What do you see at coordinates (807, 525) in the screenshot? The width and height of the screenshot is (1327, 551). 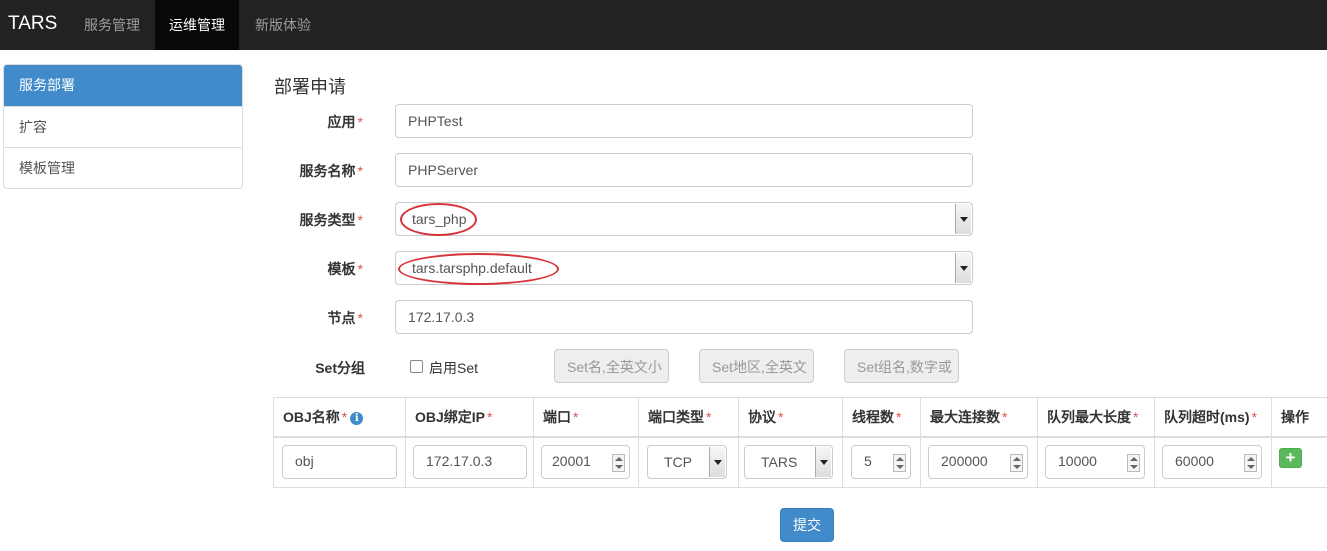 I see `submit-button: 提交` at bounding box center [807, 525].